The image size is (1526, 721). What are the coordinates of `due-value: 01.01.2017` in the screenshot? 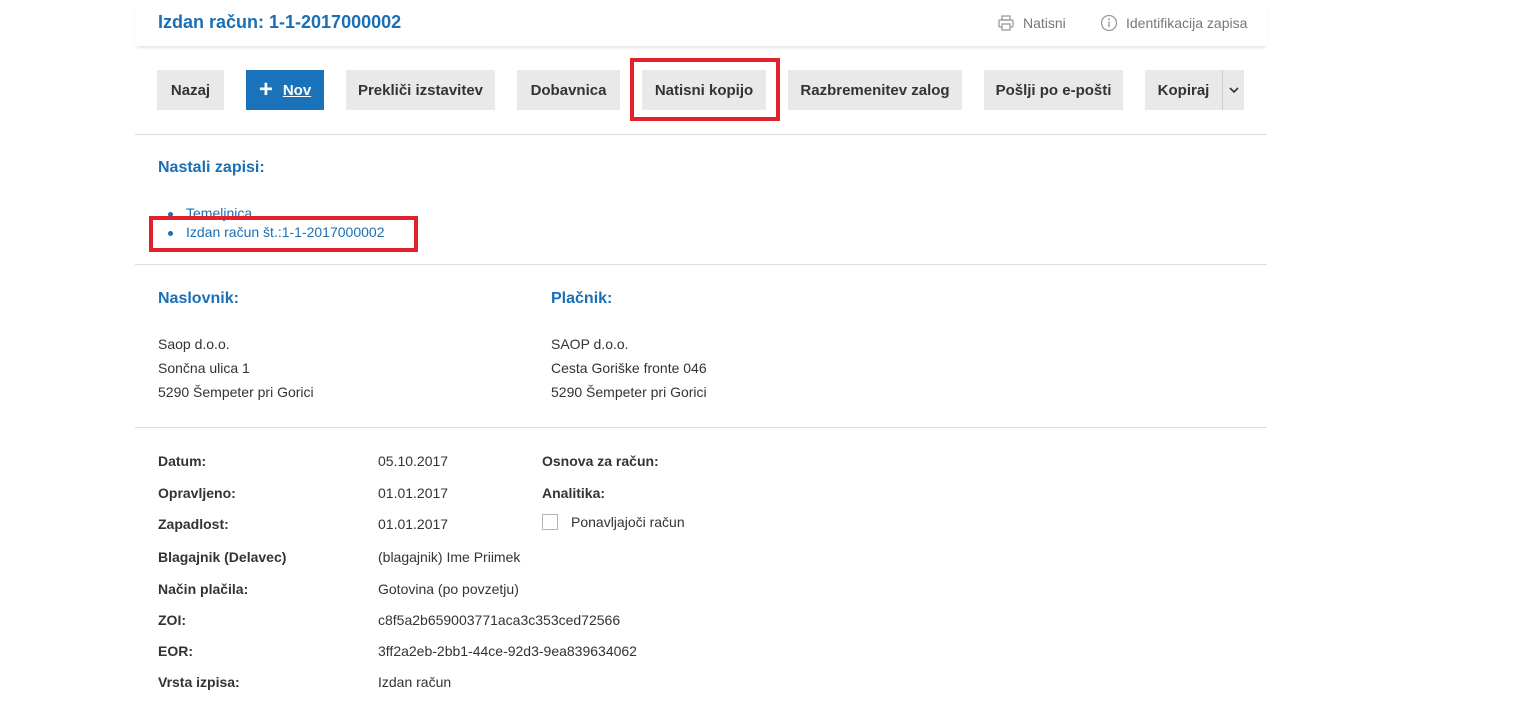 It's located at (413, 524).